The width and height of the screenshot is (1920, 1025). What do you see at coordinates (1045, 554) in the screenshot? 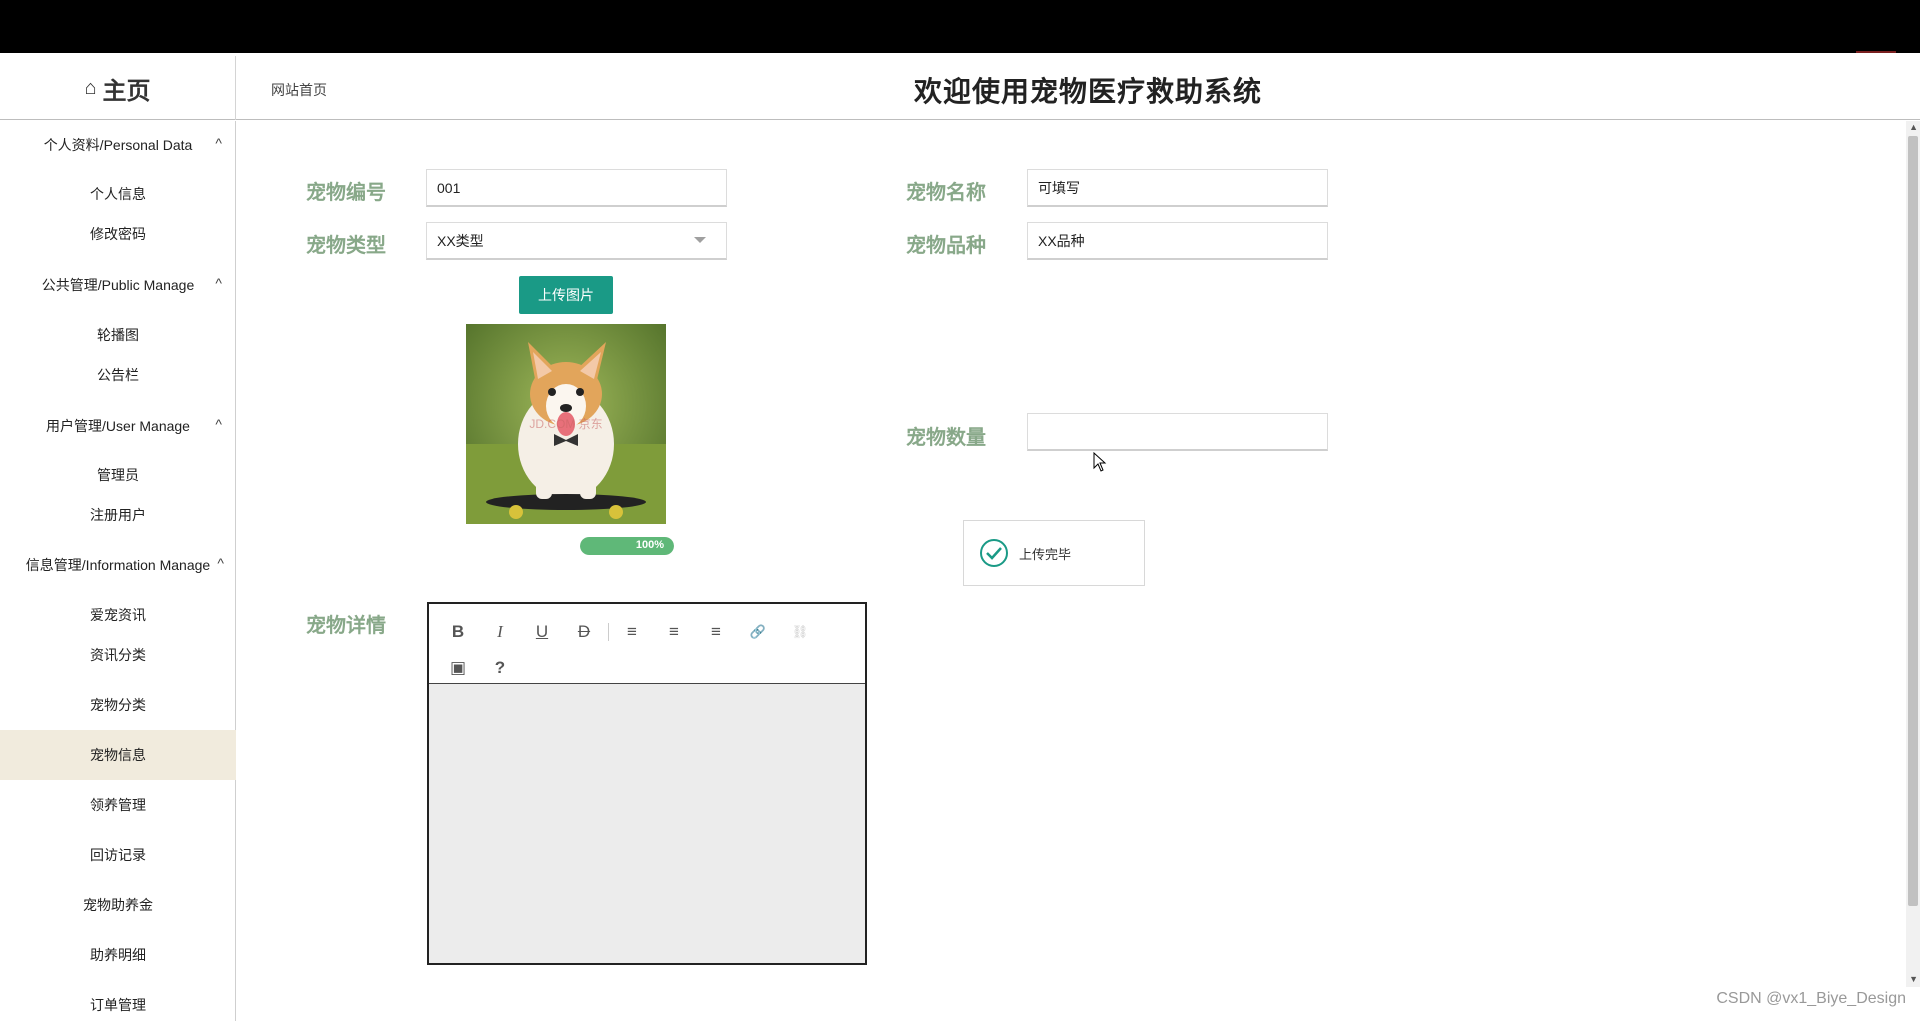
I see `toast-message: 上传完毕` at bounding box center [1045, 554].